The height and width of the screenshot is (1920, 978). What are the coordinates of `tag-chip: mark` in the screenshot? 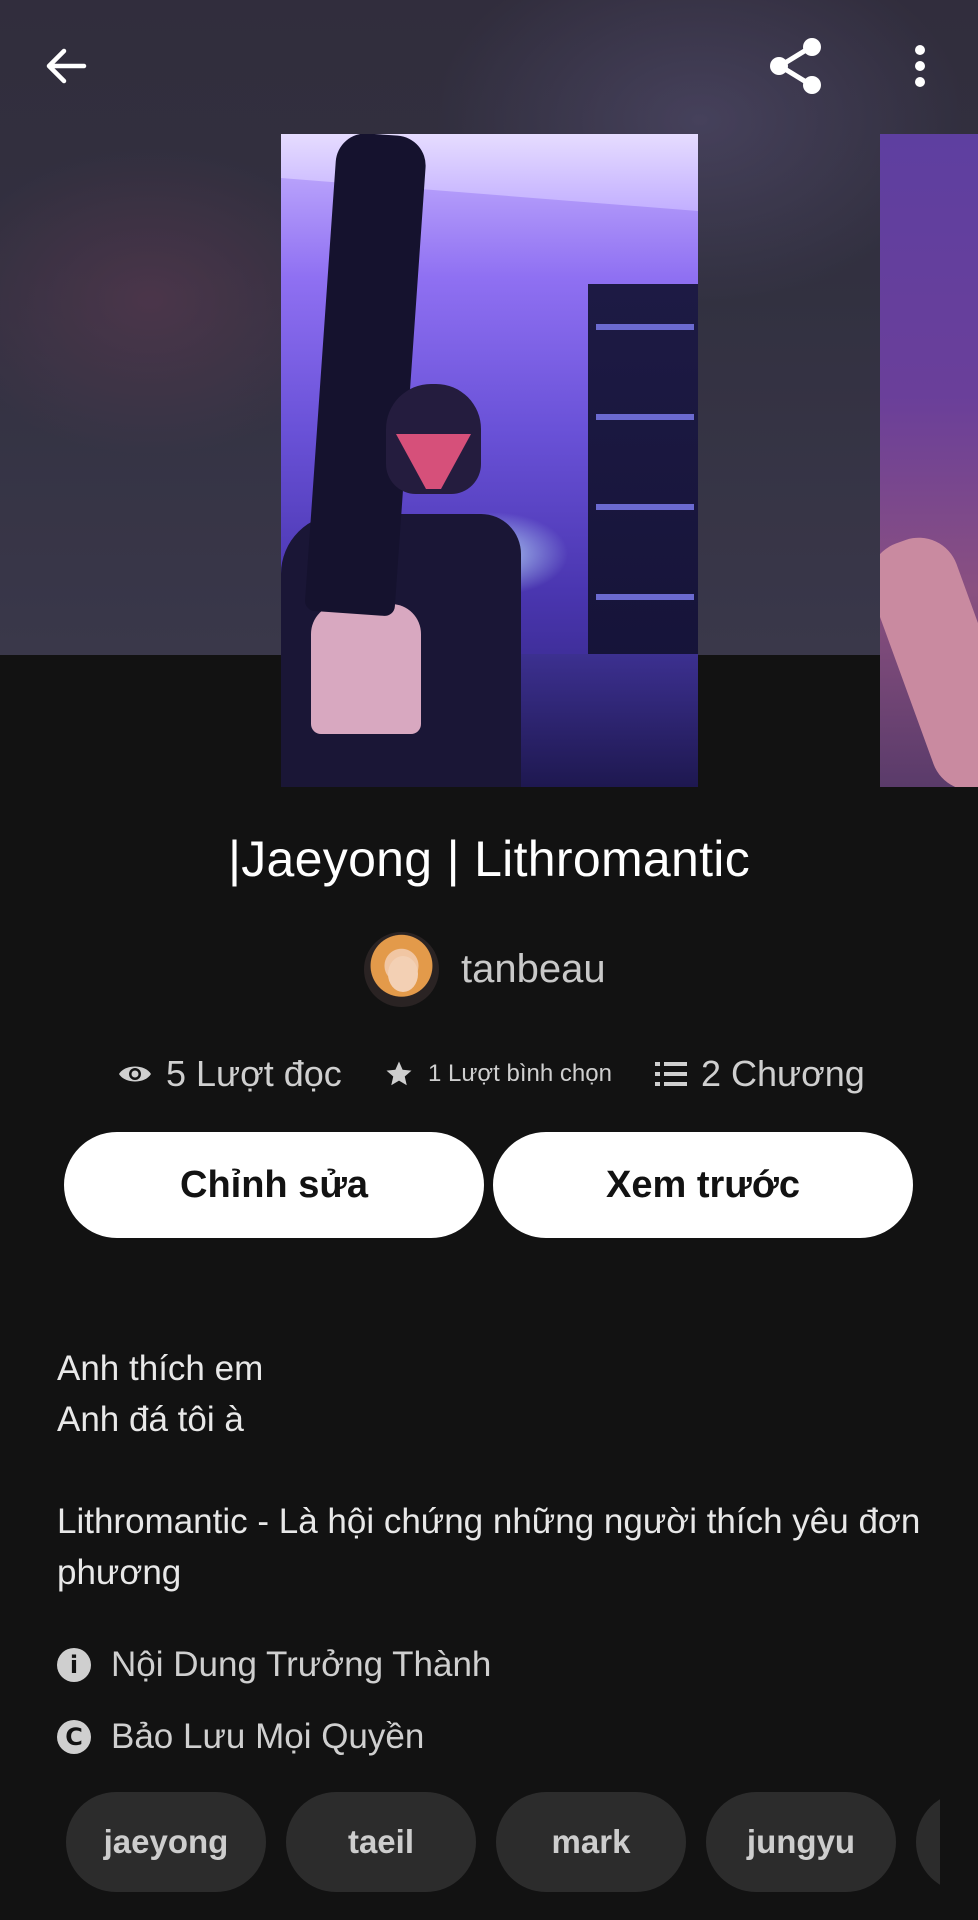 It's located at (591, 1842).